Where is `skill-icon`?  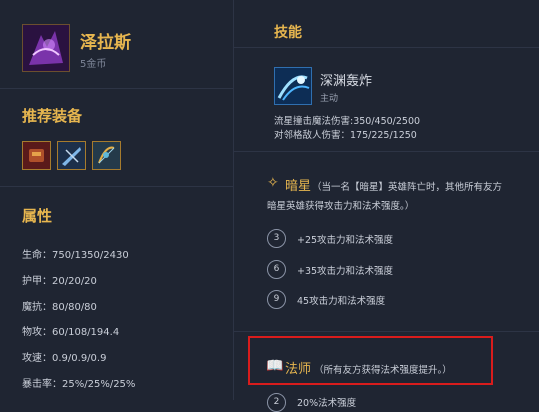 skill-icon is located at coordinates (293, 86).